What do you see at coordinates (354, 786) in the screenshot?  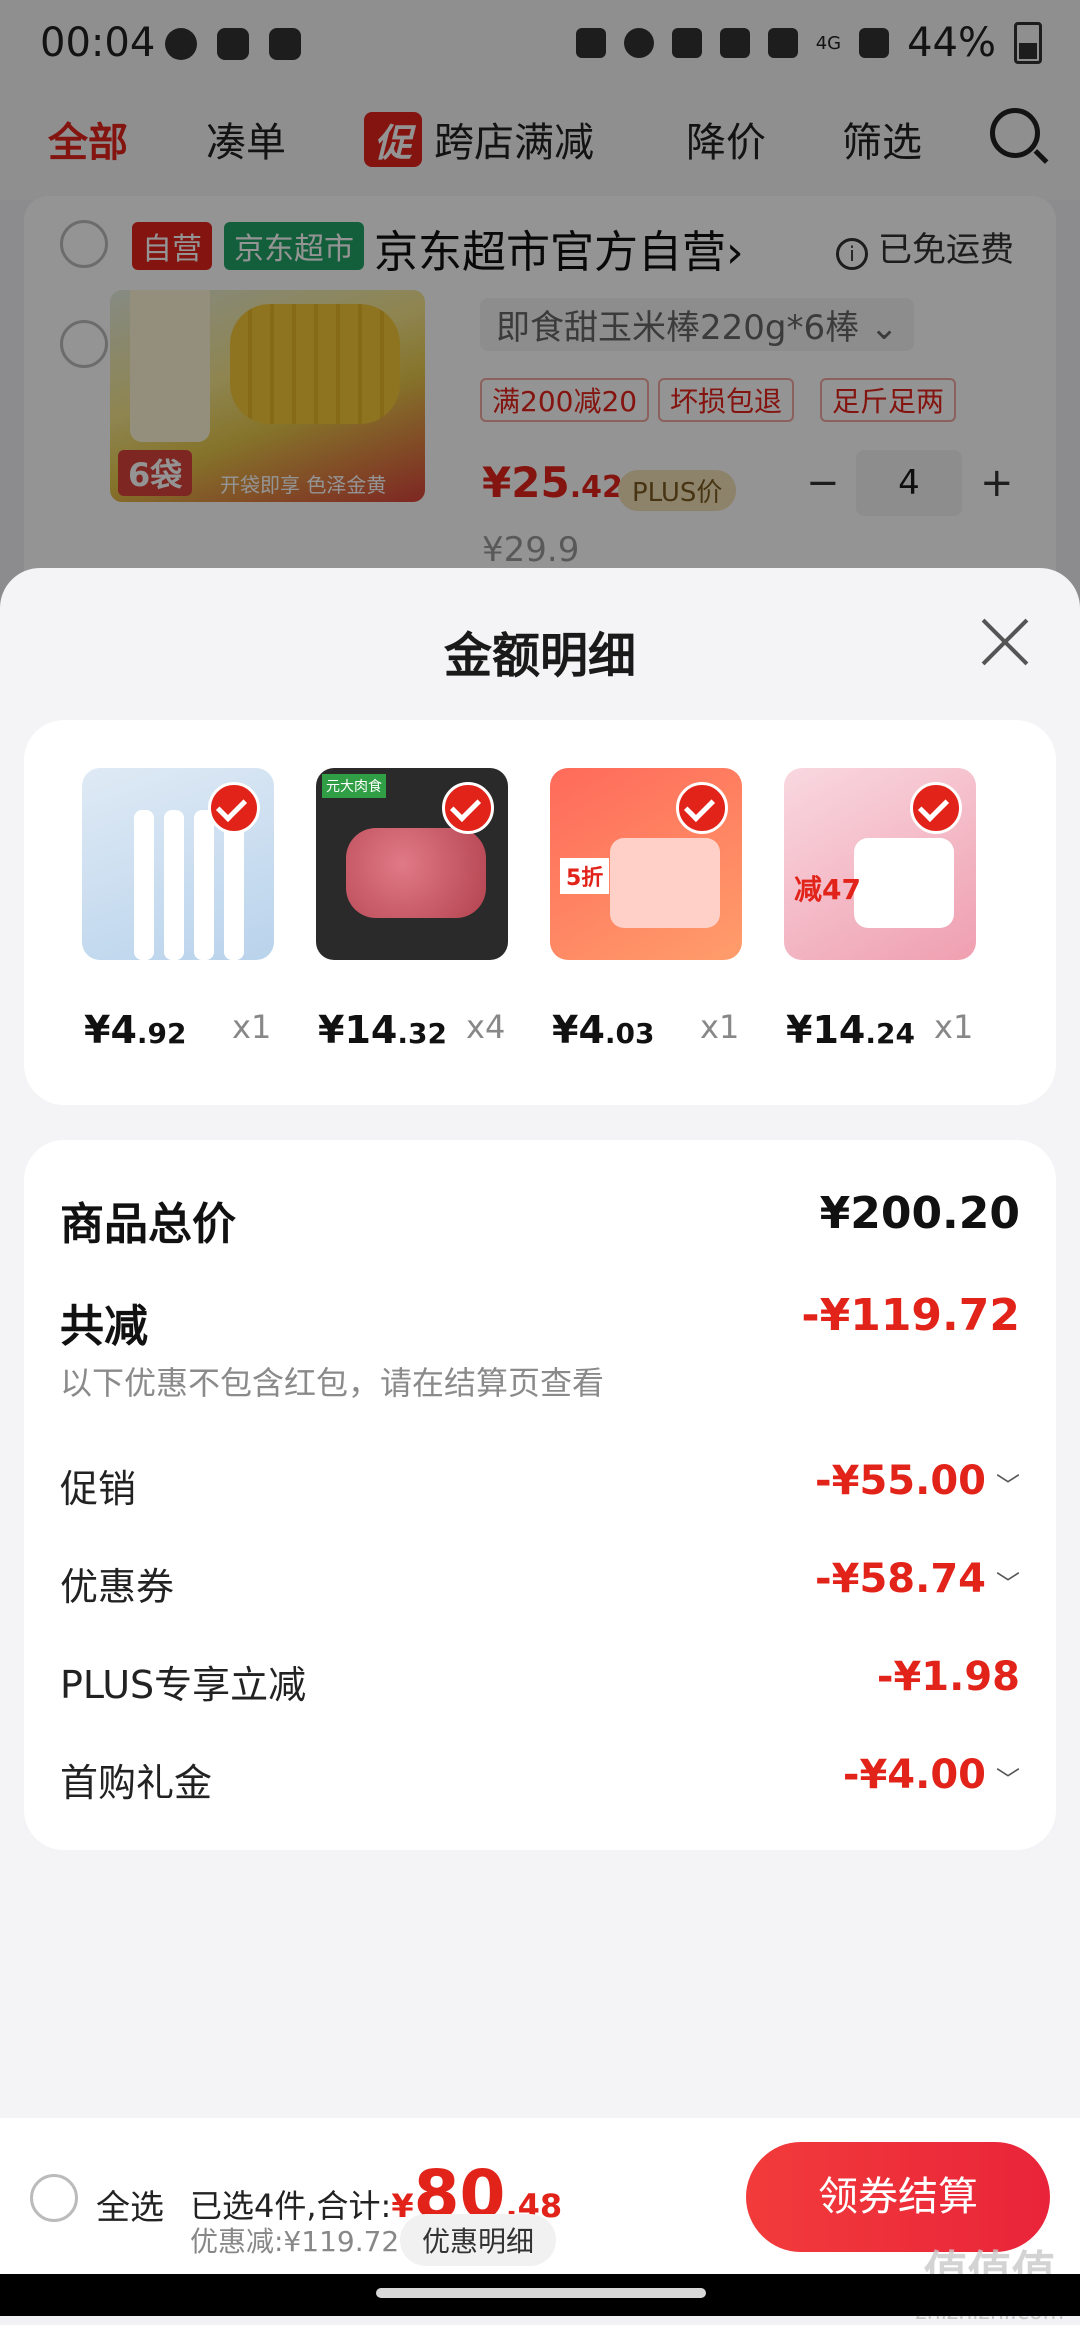 I see `brand-label: 元大肉食` at bounding box center [354, 786].